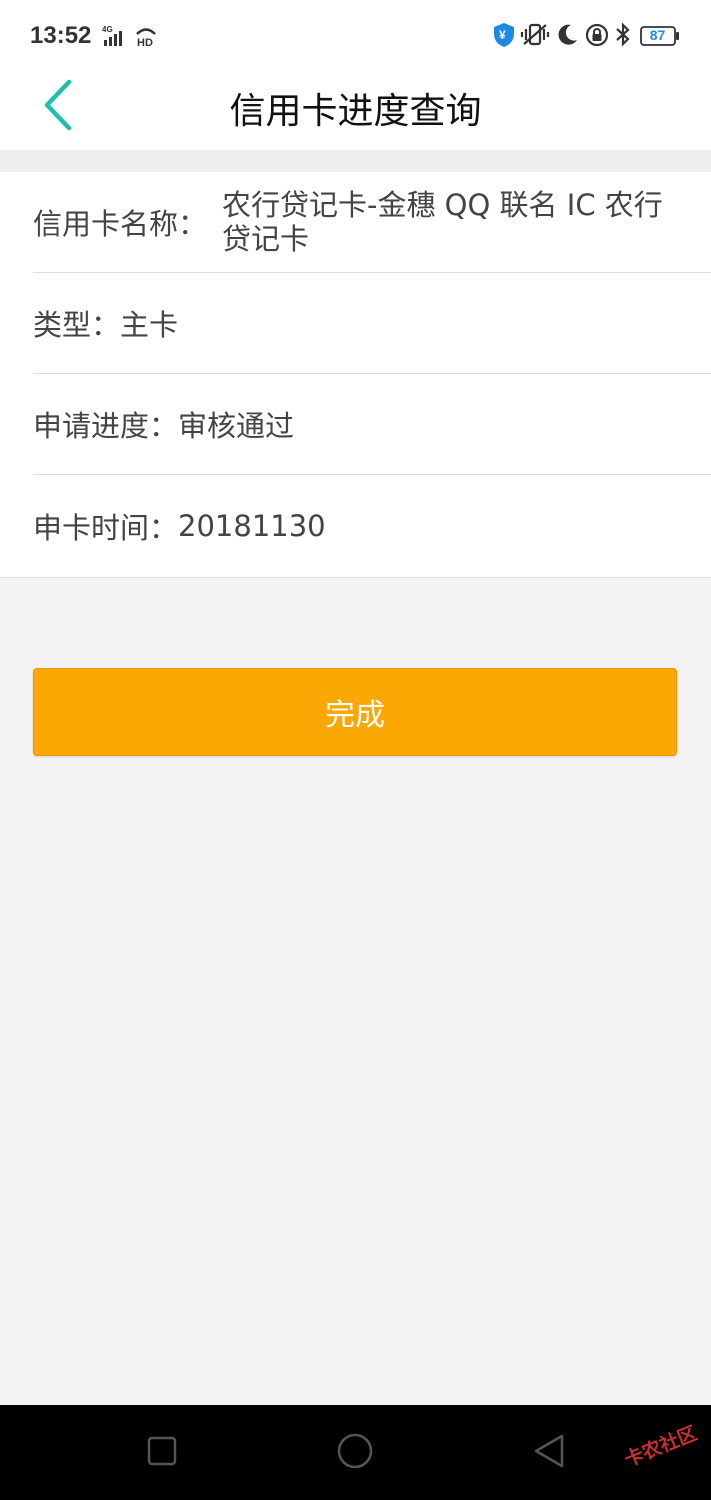 The height and width of the screenshot is (1500, 711). Describe the element at coordinates (549, 1451) in the screenshot. I see `back-icon` at that location.